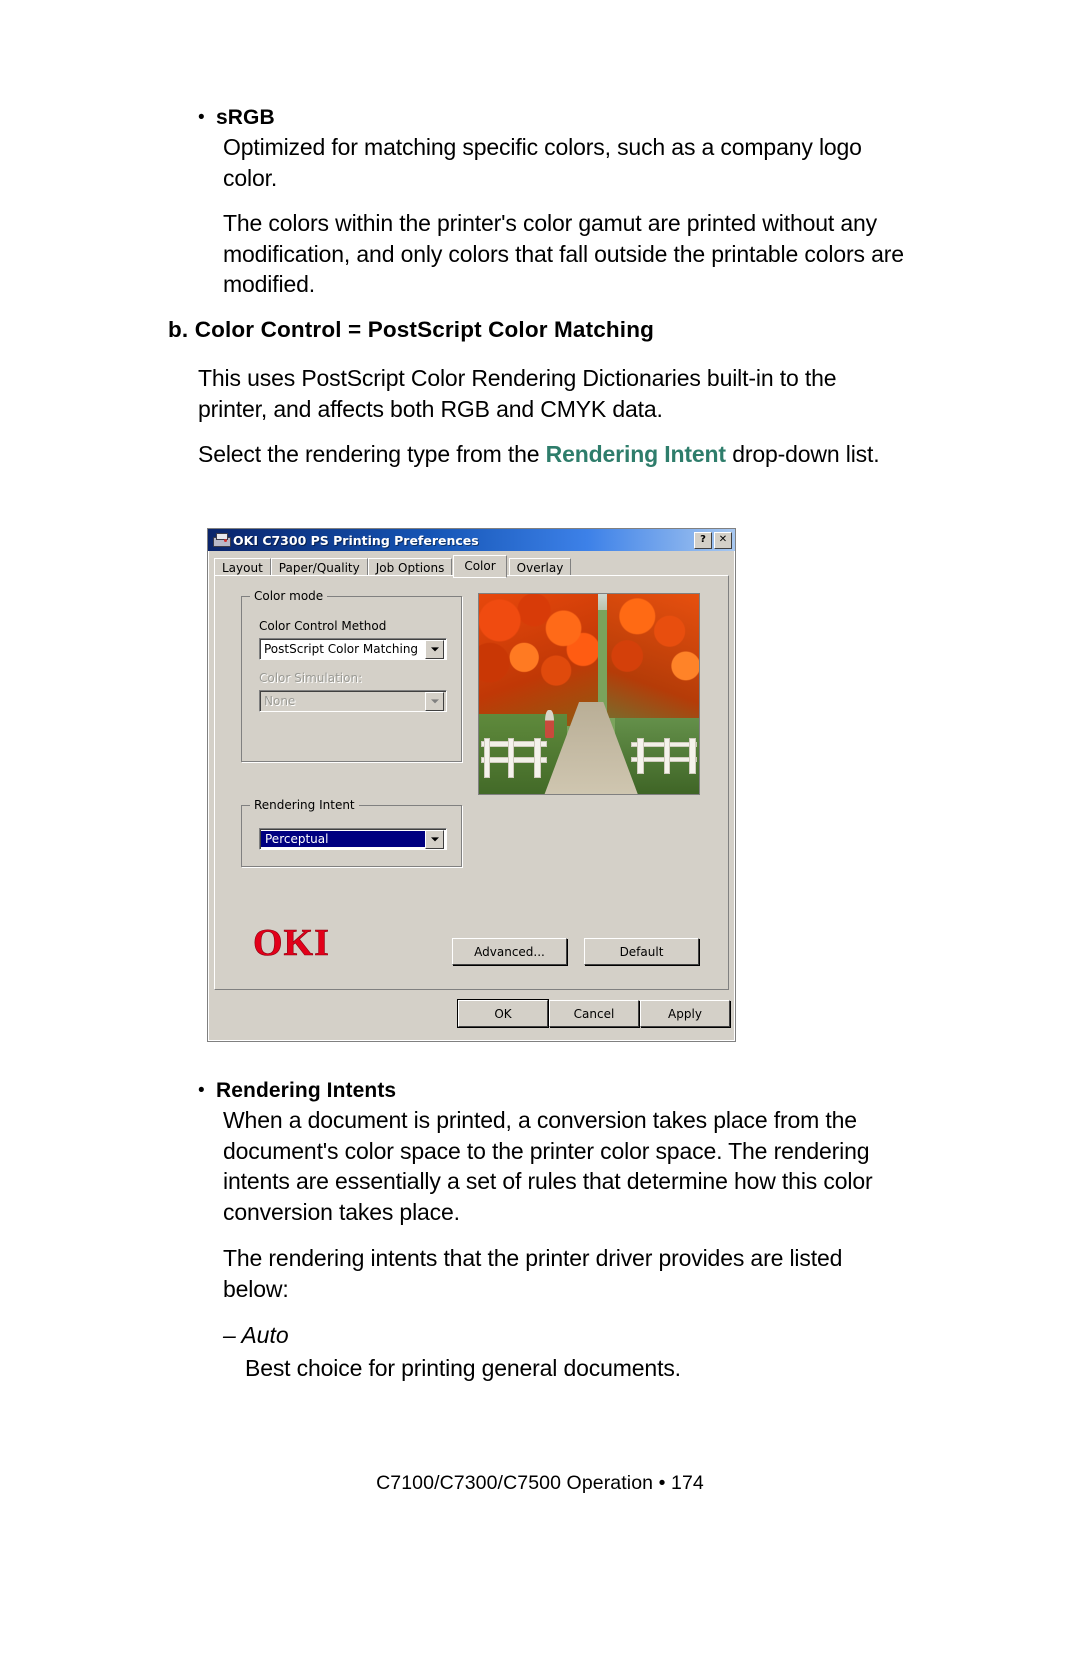 Image resolution: width=1080 pixels, height=1669 pixels. I want to click on person-figure, so click(549, 724).